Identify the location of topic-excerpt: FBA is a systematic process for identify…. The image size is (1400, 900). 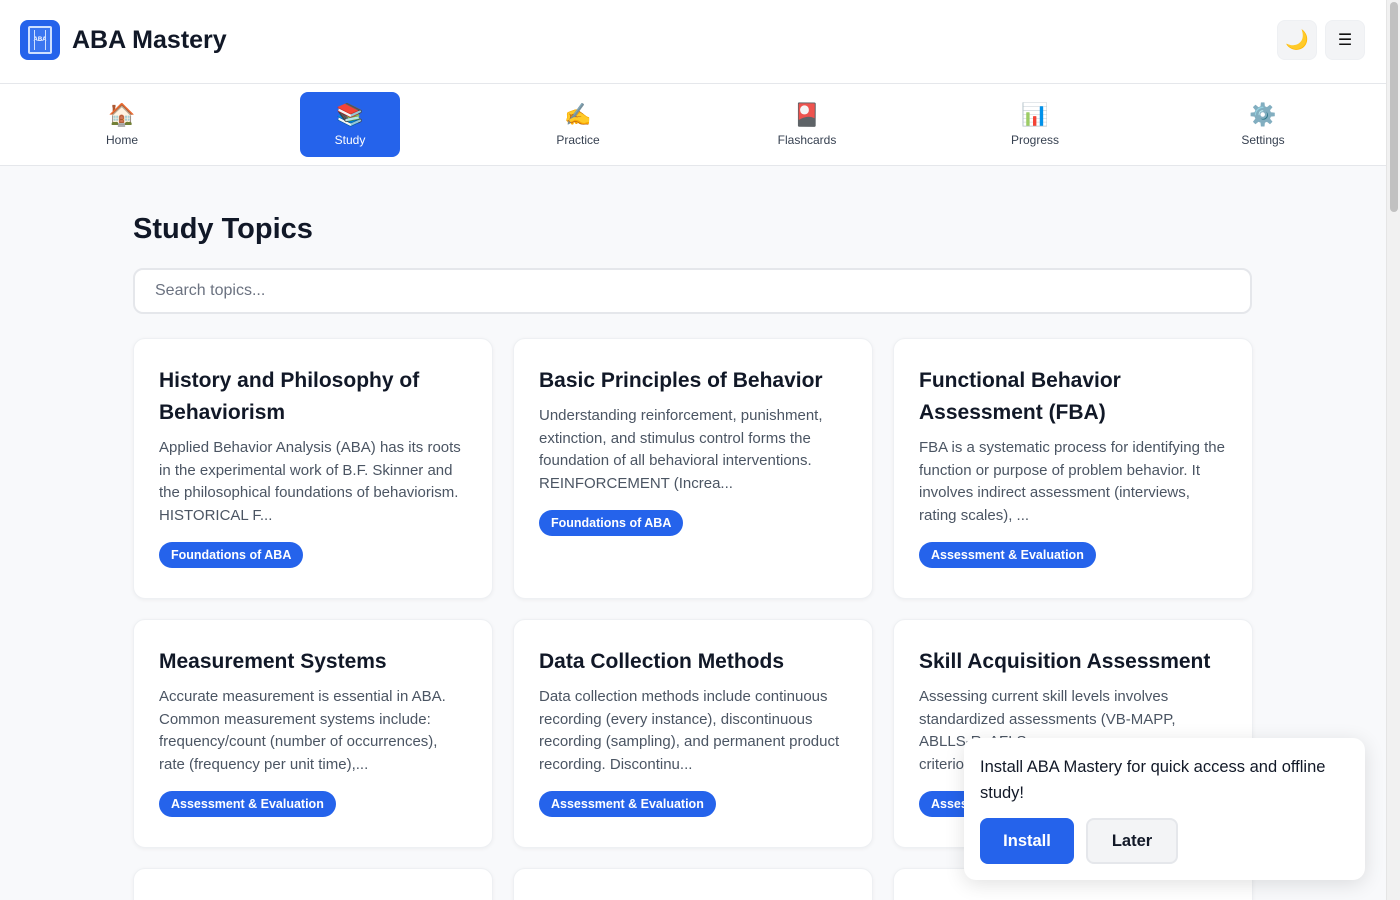
(1072, 481).